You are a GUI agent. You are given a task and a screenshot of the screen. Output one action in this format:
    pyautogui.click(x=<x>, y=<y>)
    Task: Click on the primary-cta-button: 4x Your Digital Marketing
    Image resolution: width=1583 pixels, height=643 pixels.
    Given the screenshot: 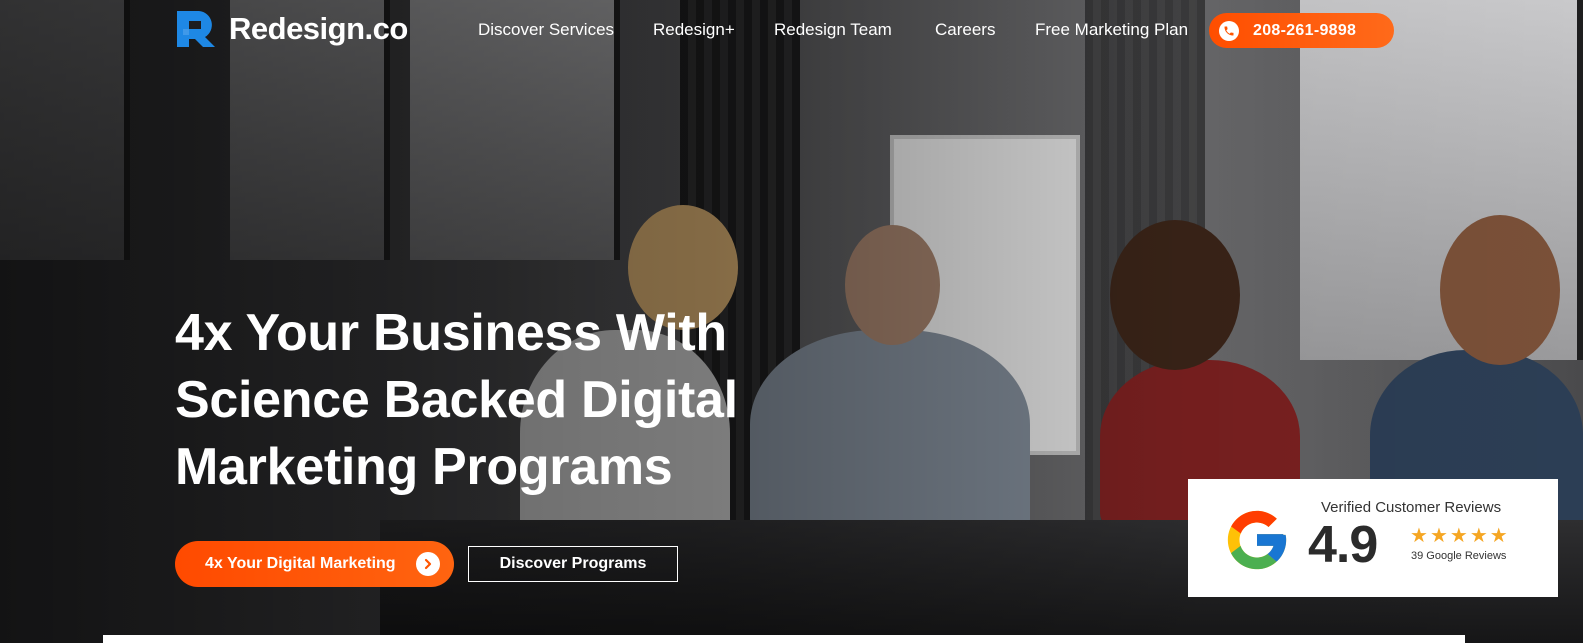 What is the action you would take?
    pyautogui.click(x=314, y=564)
    